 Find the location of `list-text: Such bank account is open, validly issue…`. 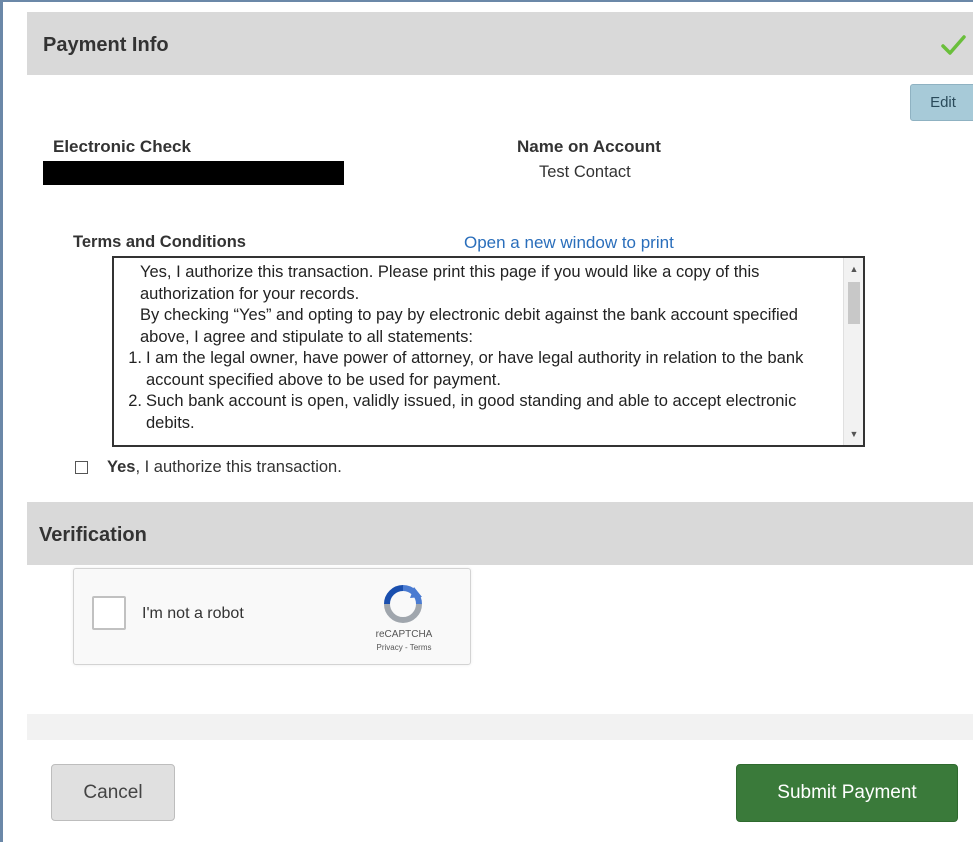

list-text: Such bank account is open, validly issue… is located at coordinates (471, 412).